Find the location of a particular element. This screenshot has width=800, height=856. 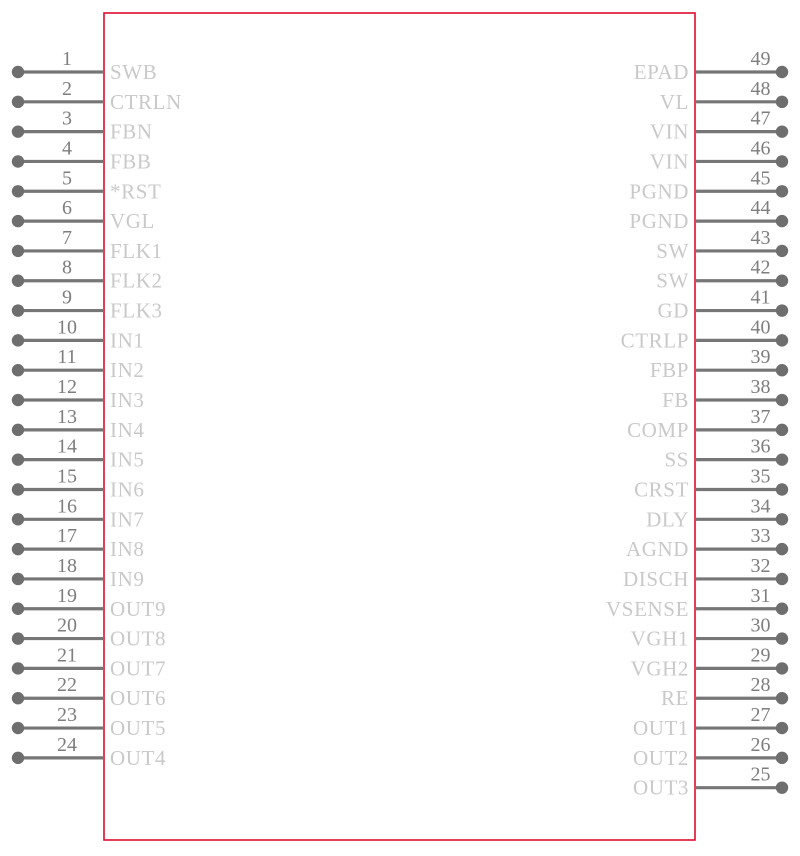

pin-number: 32 is located at coordinates (761, 566).